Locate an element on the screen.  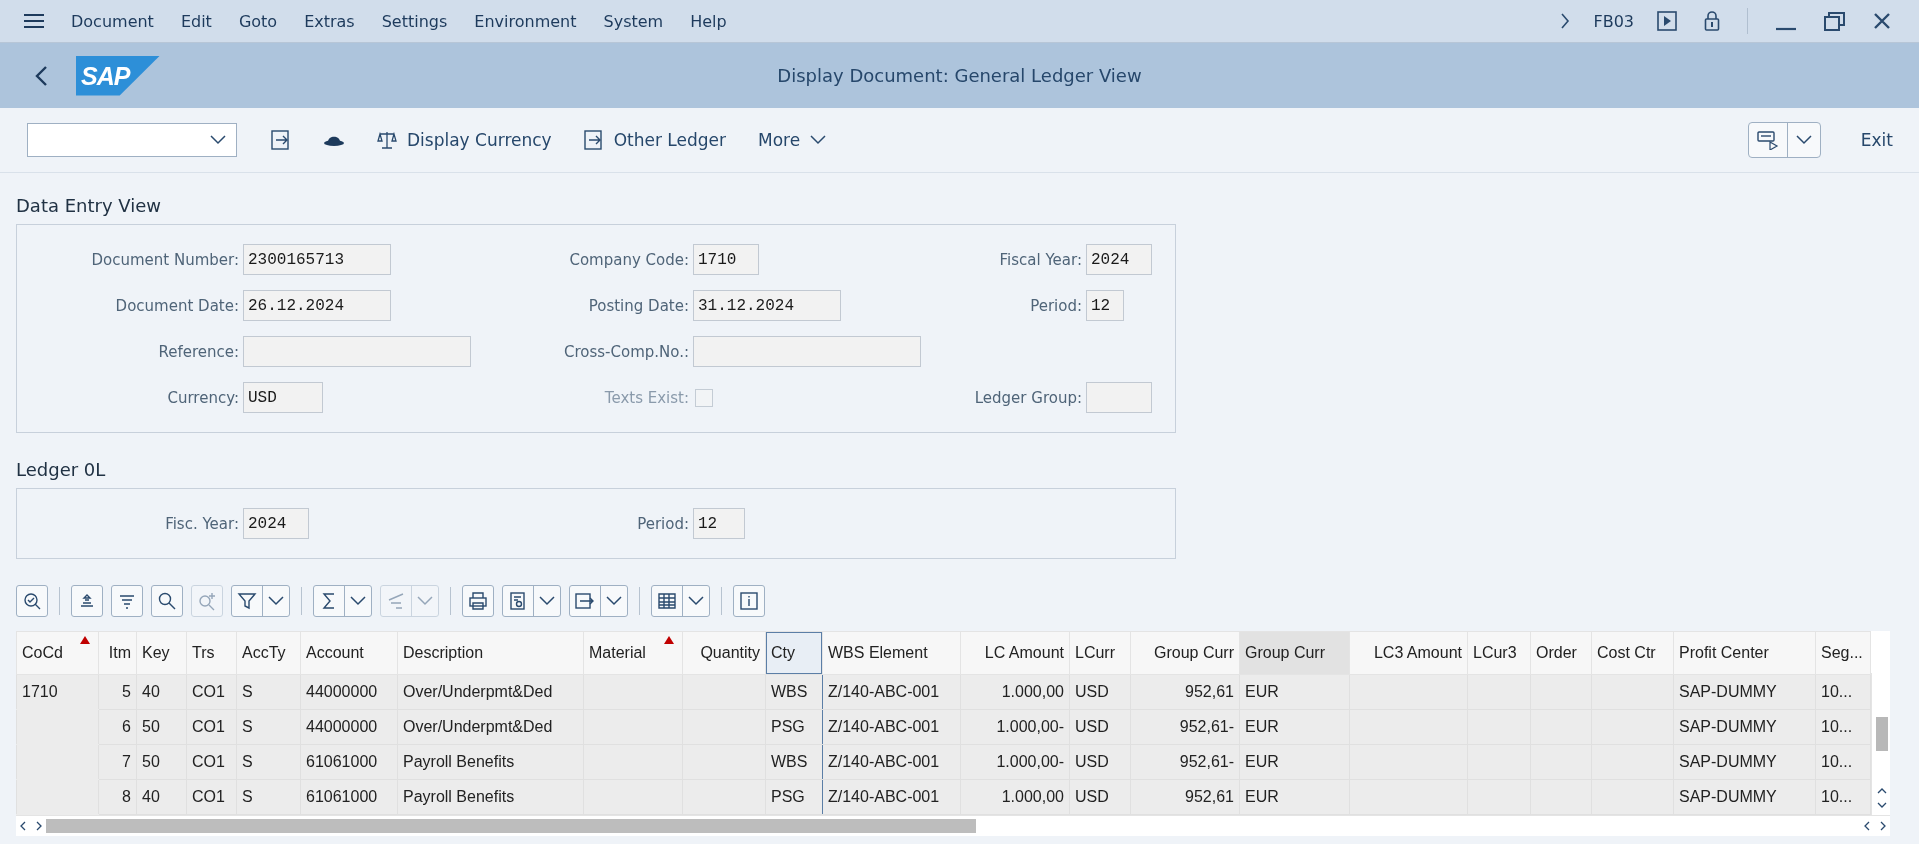
table-cell: Z/140-ABC-001 is located at coordinates (891, 762).